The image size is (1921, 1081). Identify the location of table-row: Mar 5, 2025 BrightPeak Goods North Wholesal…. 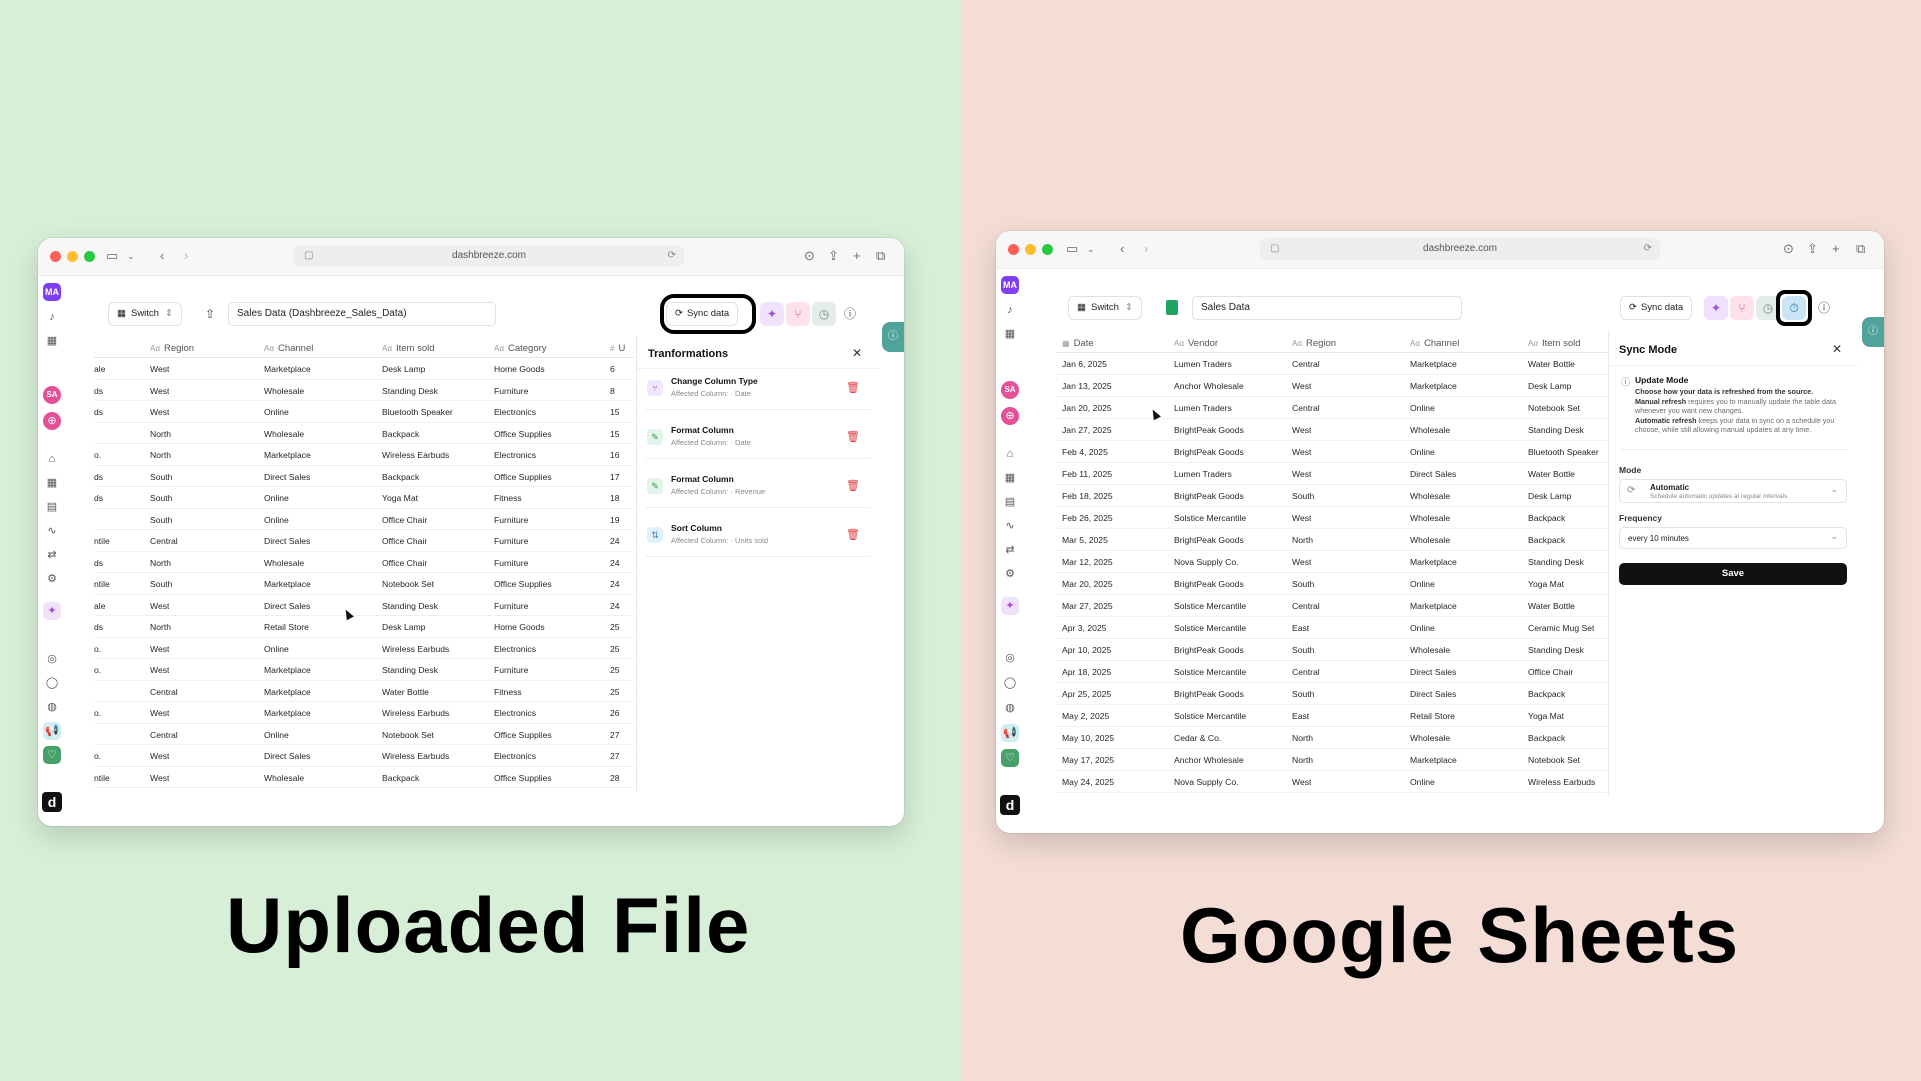
(1332, 540).